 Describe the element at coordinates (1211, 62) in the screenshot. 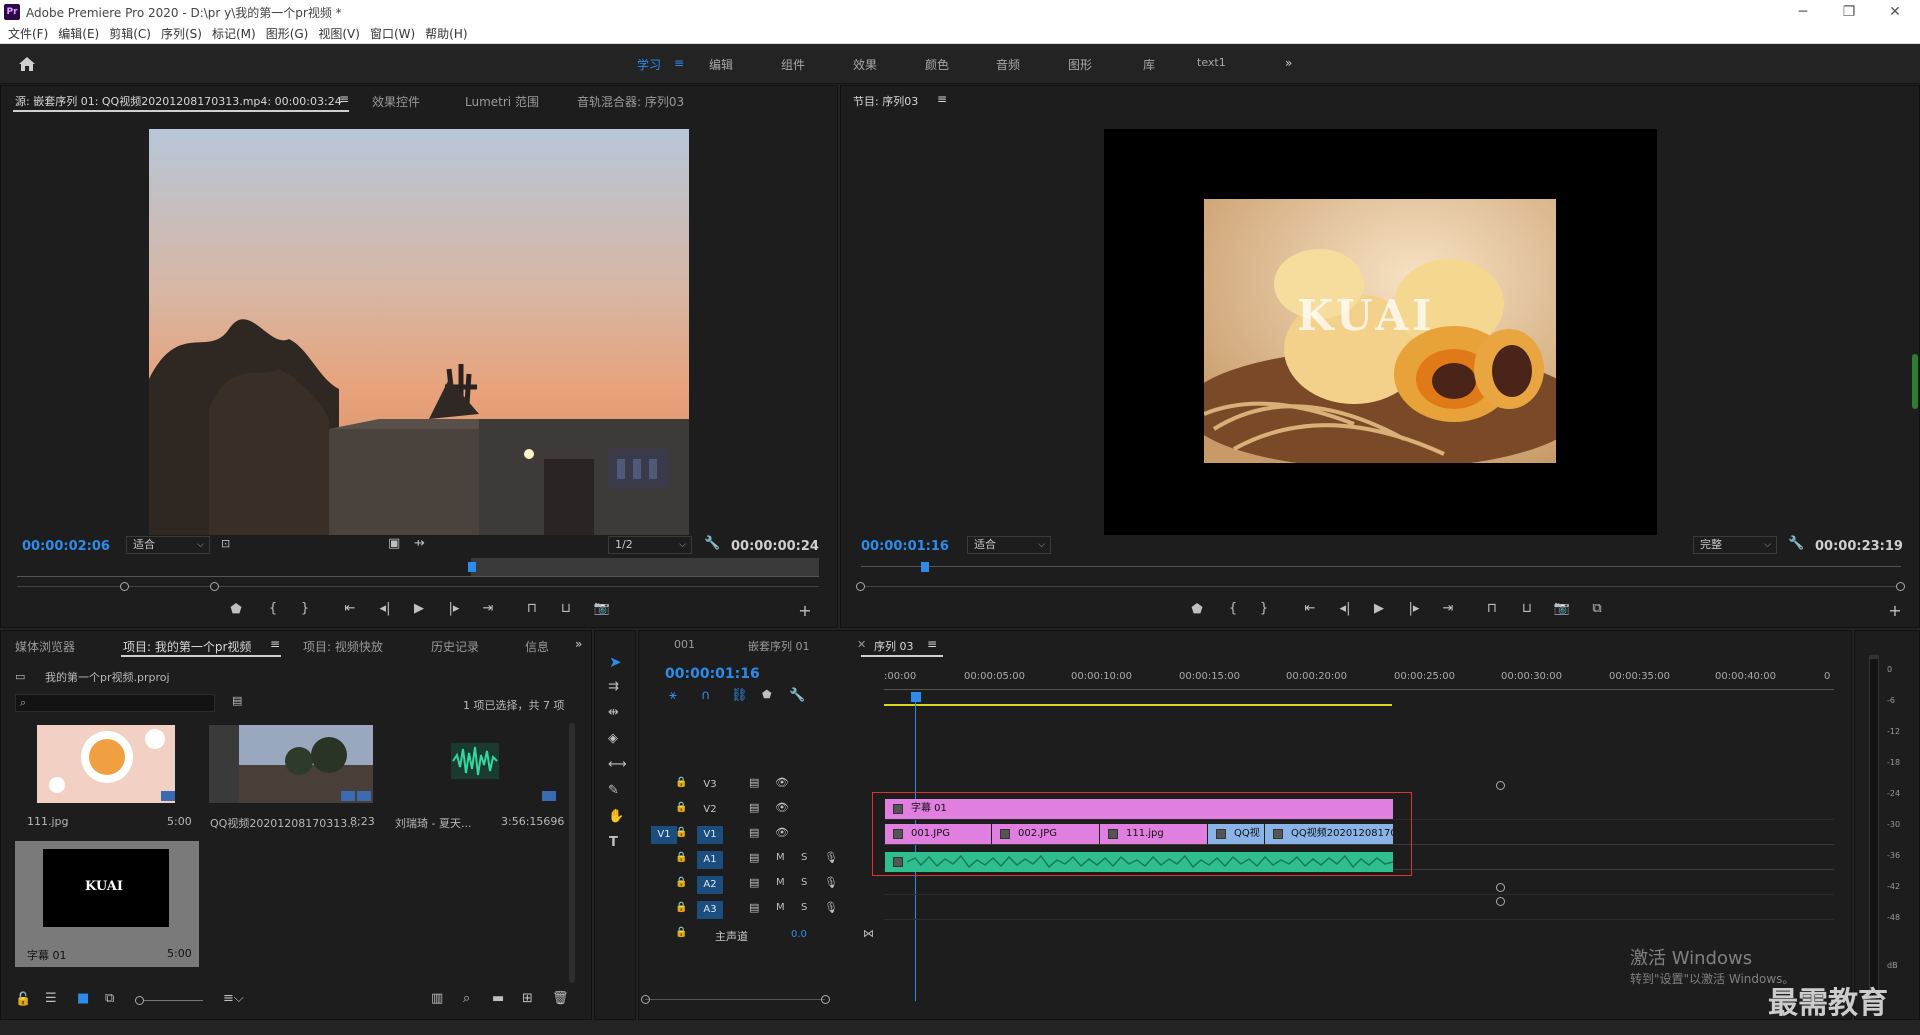

I see `workspace-text1: text1` at that location.